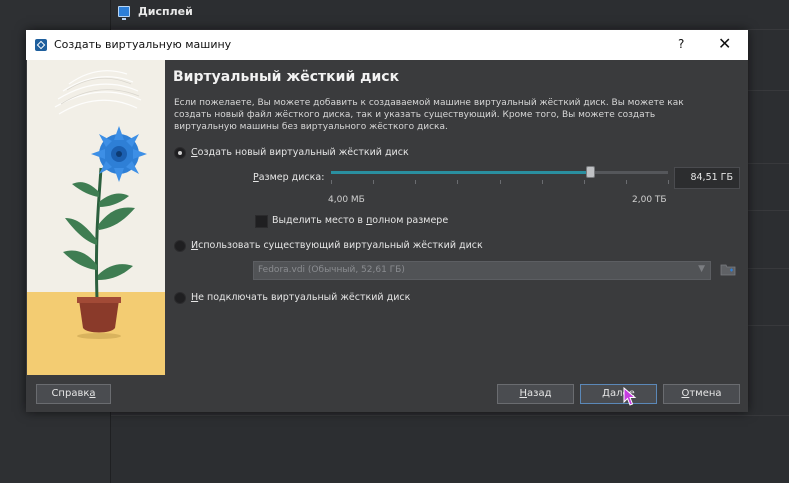 The width and height of the screenshot is (789, 483). I want to click on plant-illustration, so click(96, 217).